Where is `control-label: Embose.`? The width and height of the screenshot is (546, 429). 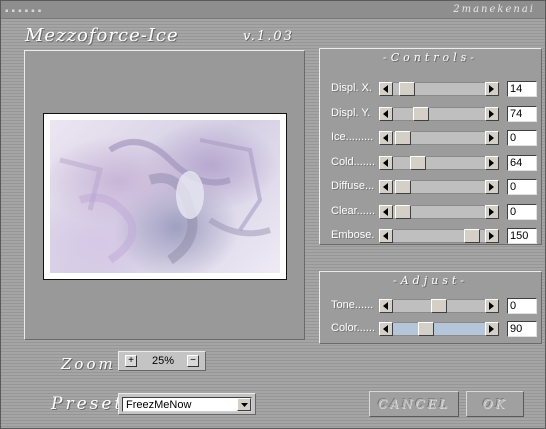 control-label: Embose. is located at coordinates (353, 235).